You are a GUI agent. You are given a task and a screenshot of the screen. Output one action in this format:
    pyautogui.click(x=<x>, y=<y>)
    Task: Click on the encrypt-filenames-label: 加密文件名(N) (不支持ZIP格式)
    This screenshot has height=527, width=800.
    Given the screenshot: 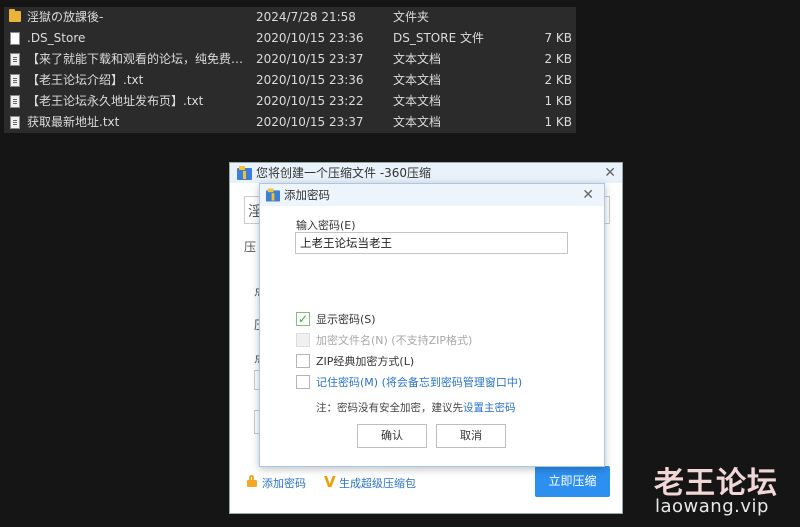 What is the action you would take?
    pyautogui.click(x=394, y=340)
    